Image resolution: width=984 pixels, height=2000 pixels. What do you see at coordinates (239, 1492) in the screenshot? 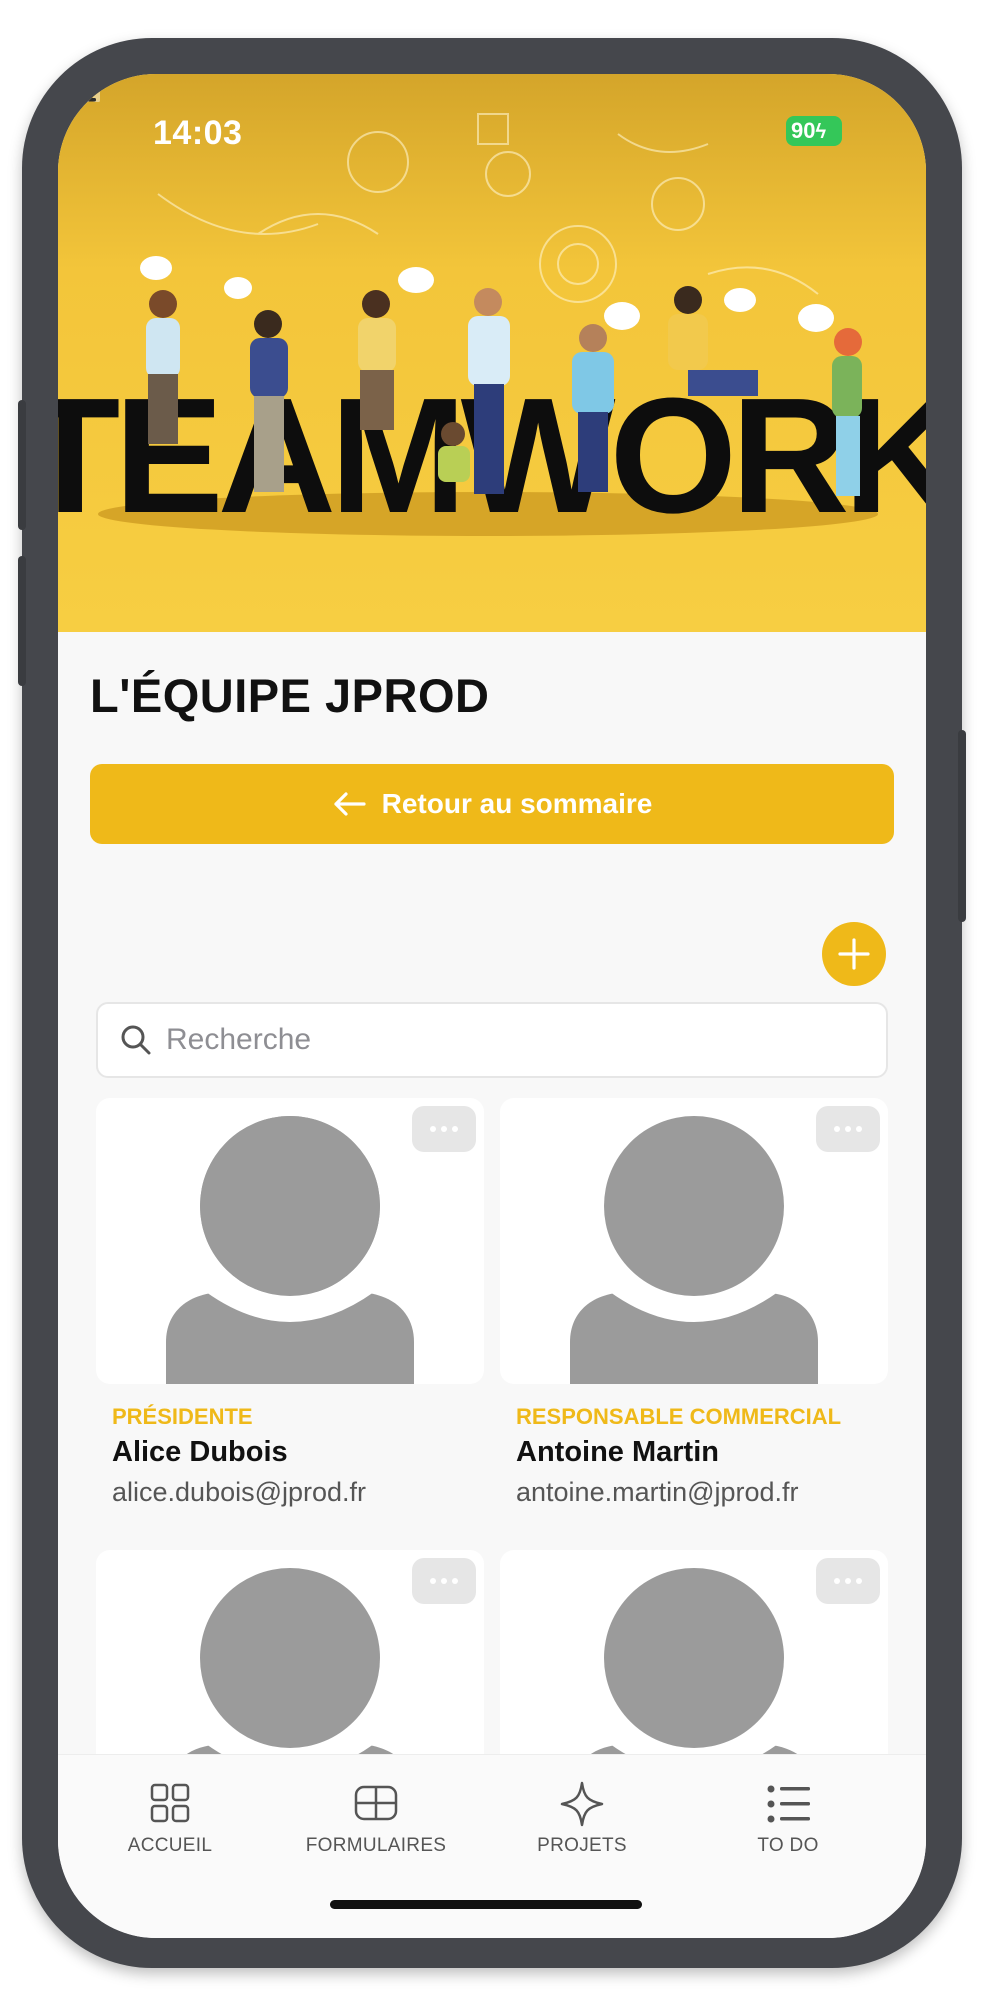
I see `member-email: alice.dubois@jprod.fr` at bounding box center [239, 1492].